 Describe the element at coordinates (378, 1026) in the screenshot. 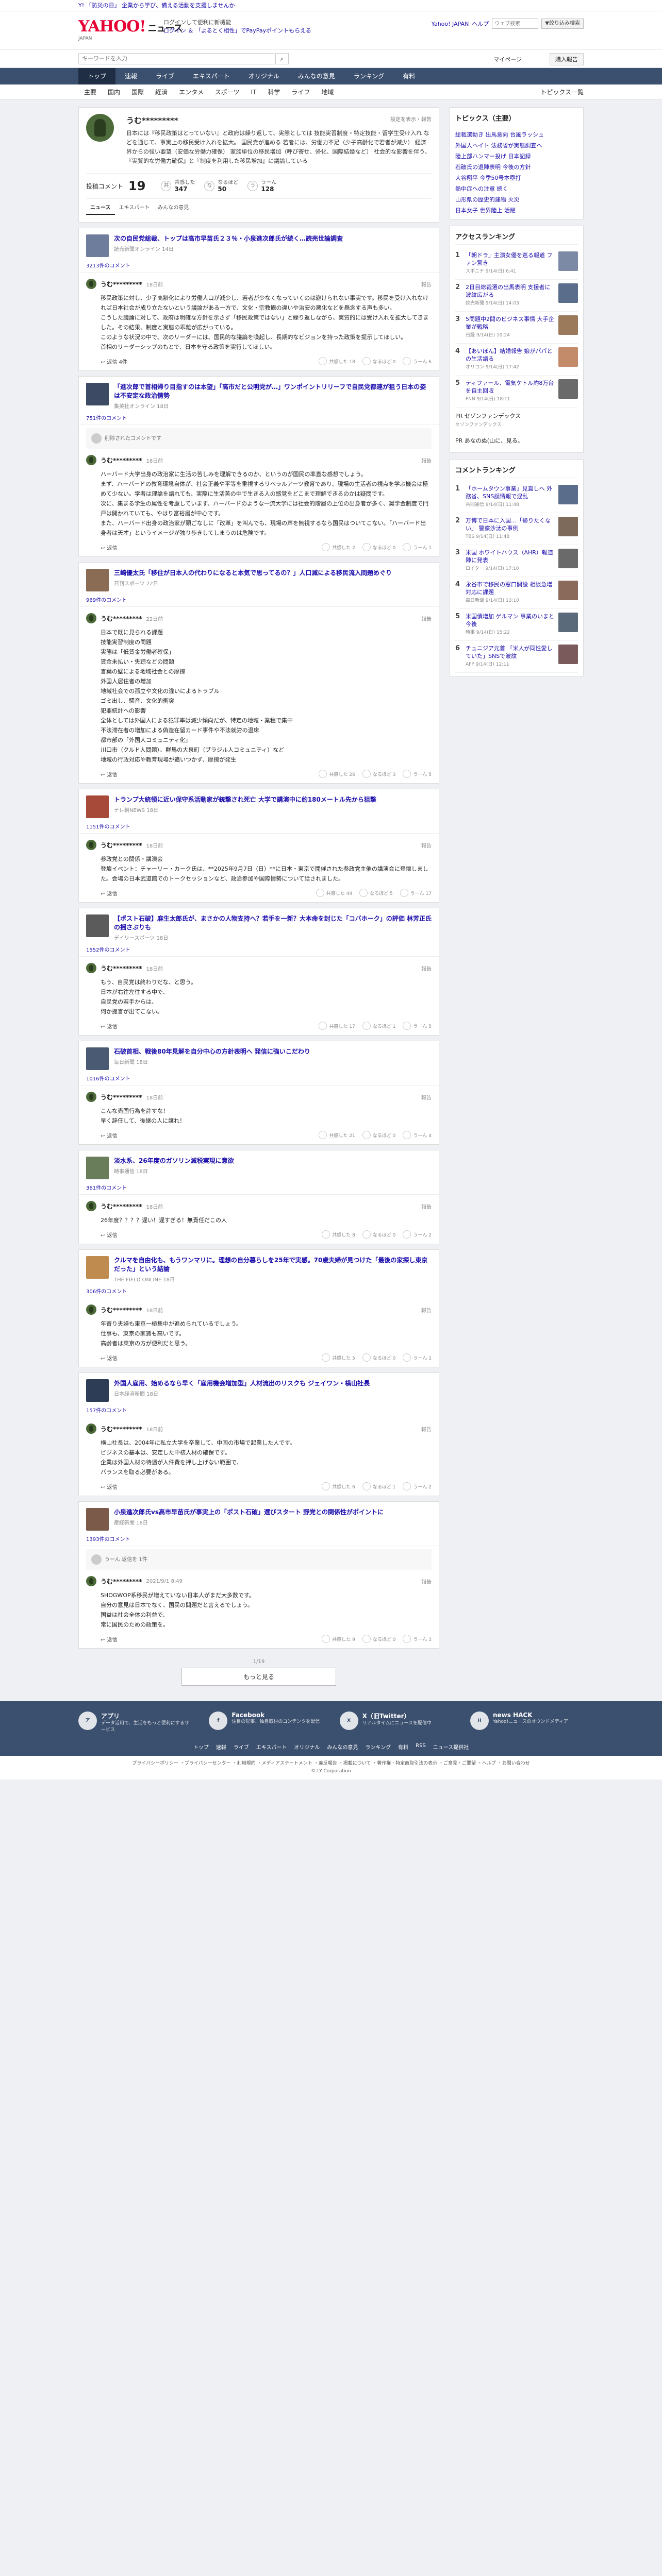

I see `vote-button: なるほど 1` at that location.